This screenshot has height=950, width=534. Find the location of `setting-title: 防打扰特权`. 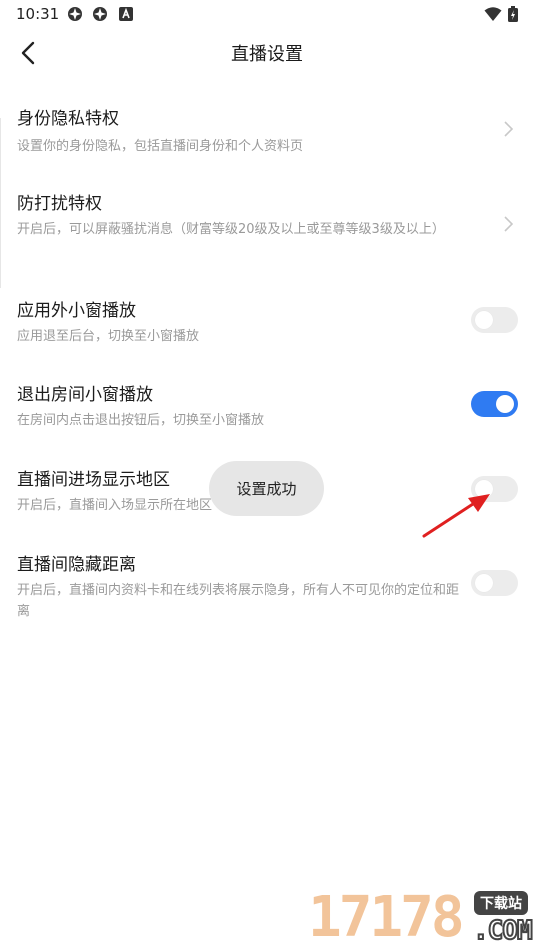

setting-title: 防打扰特权 is located at coordinates (59, 204).